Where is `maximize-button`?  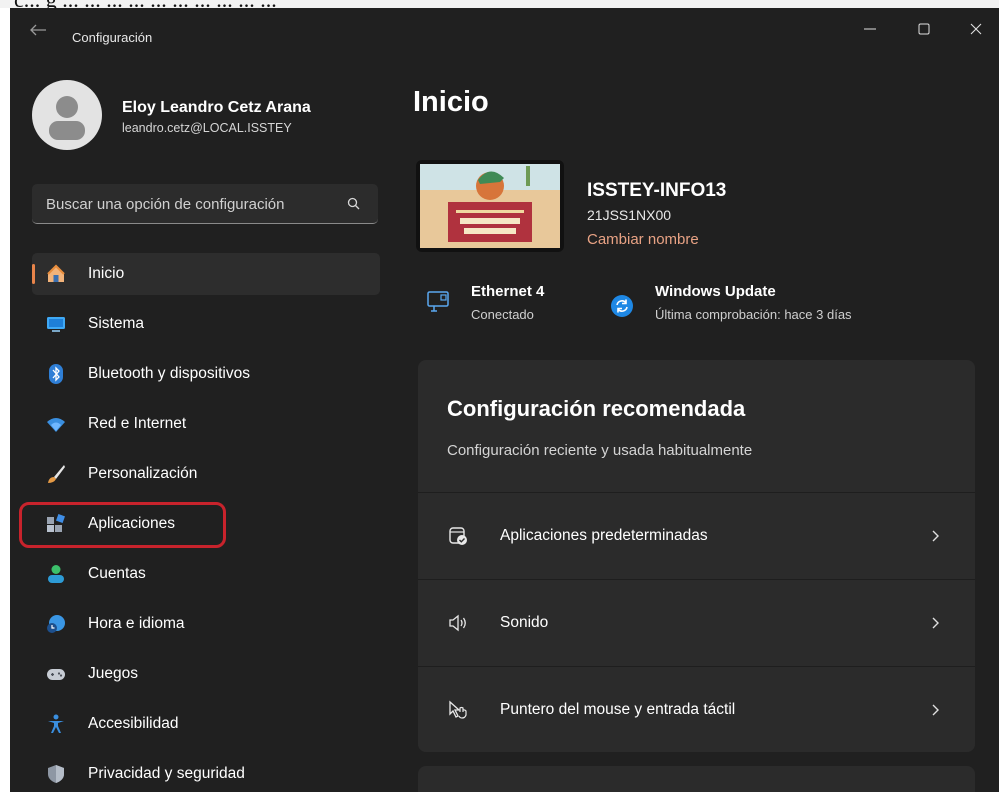
maximize-button is located at coordinates (924, 29).